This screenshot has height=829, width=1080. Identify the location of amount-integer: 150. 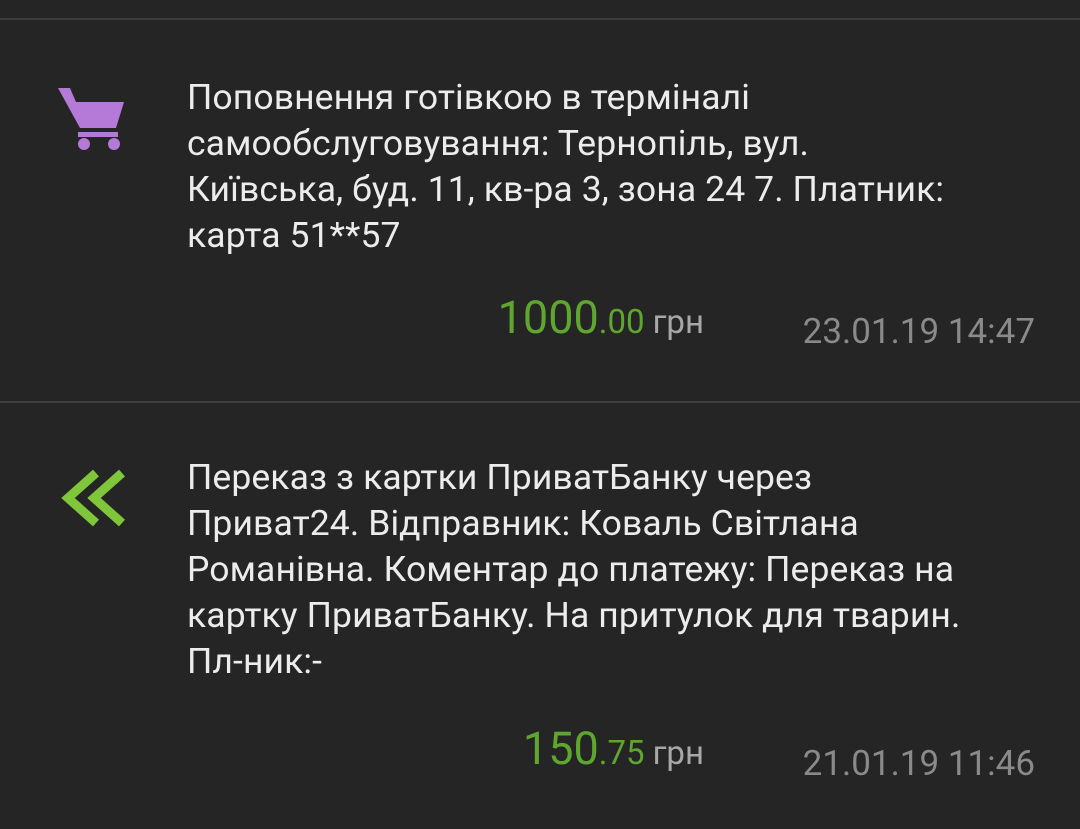
(560, 748).